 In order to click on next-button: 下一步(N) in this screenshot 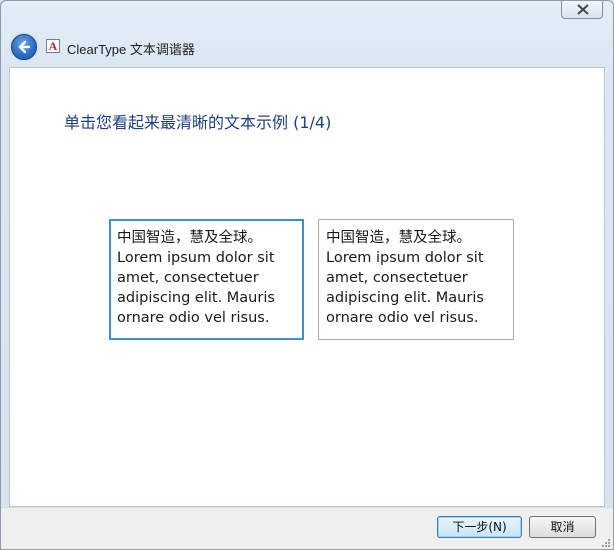, I will do `click(479, 527)`.